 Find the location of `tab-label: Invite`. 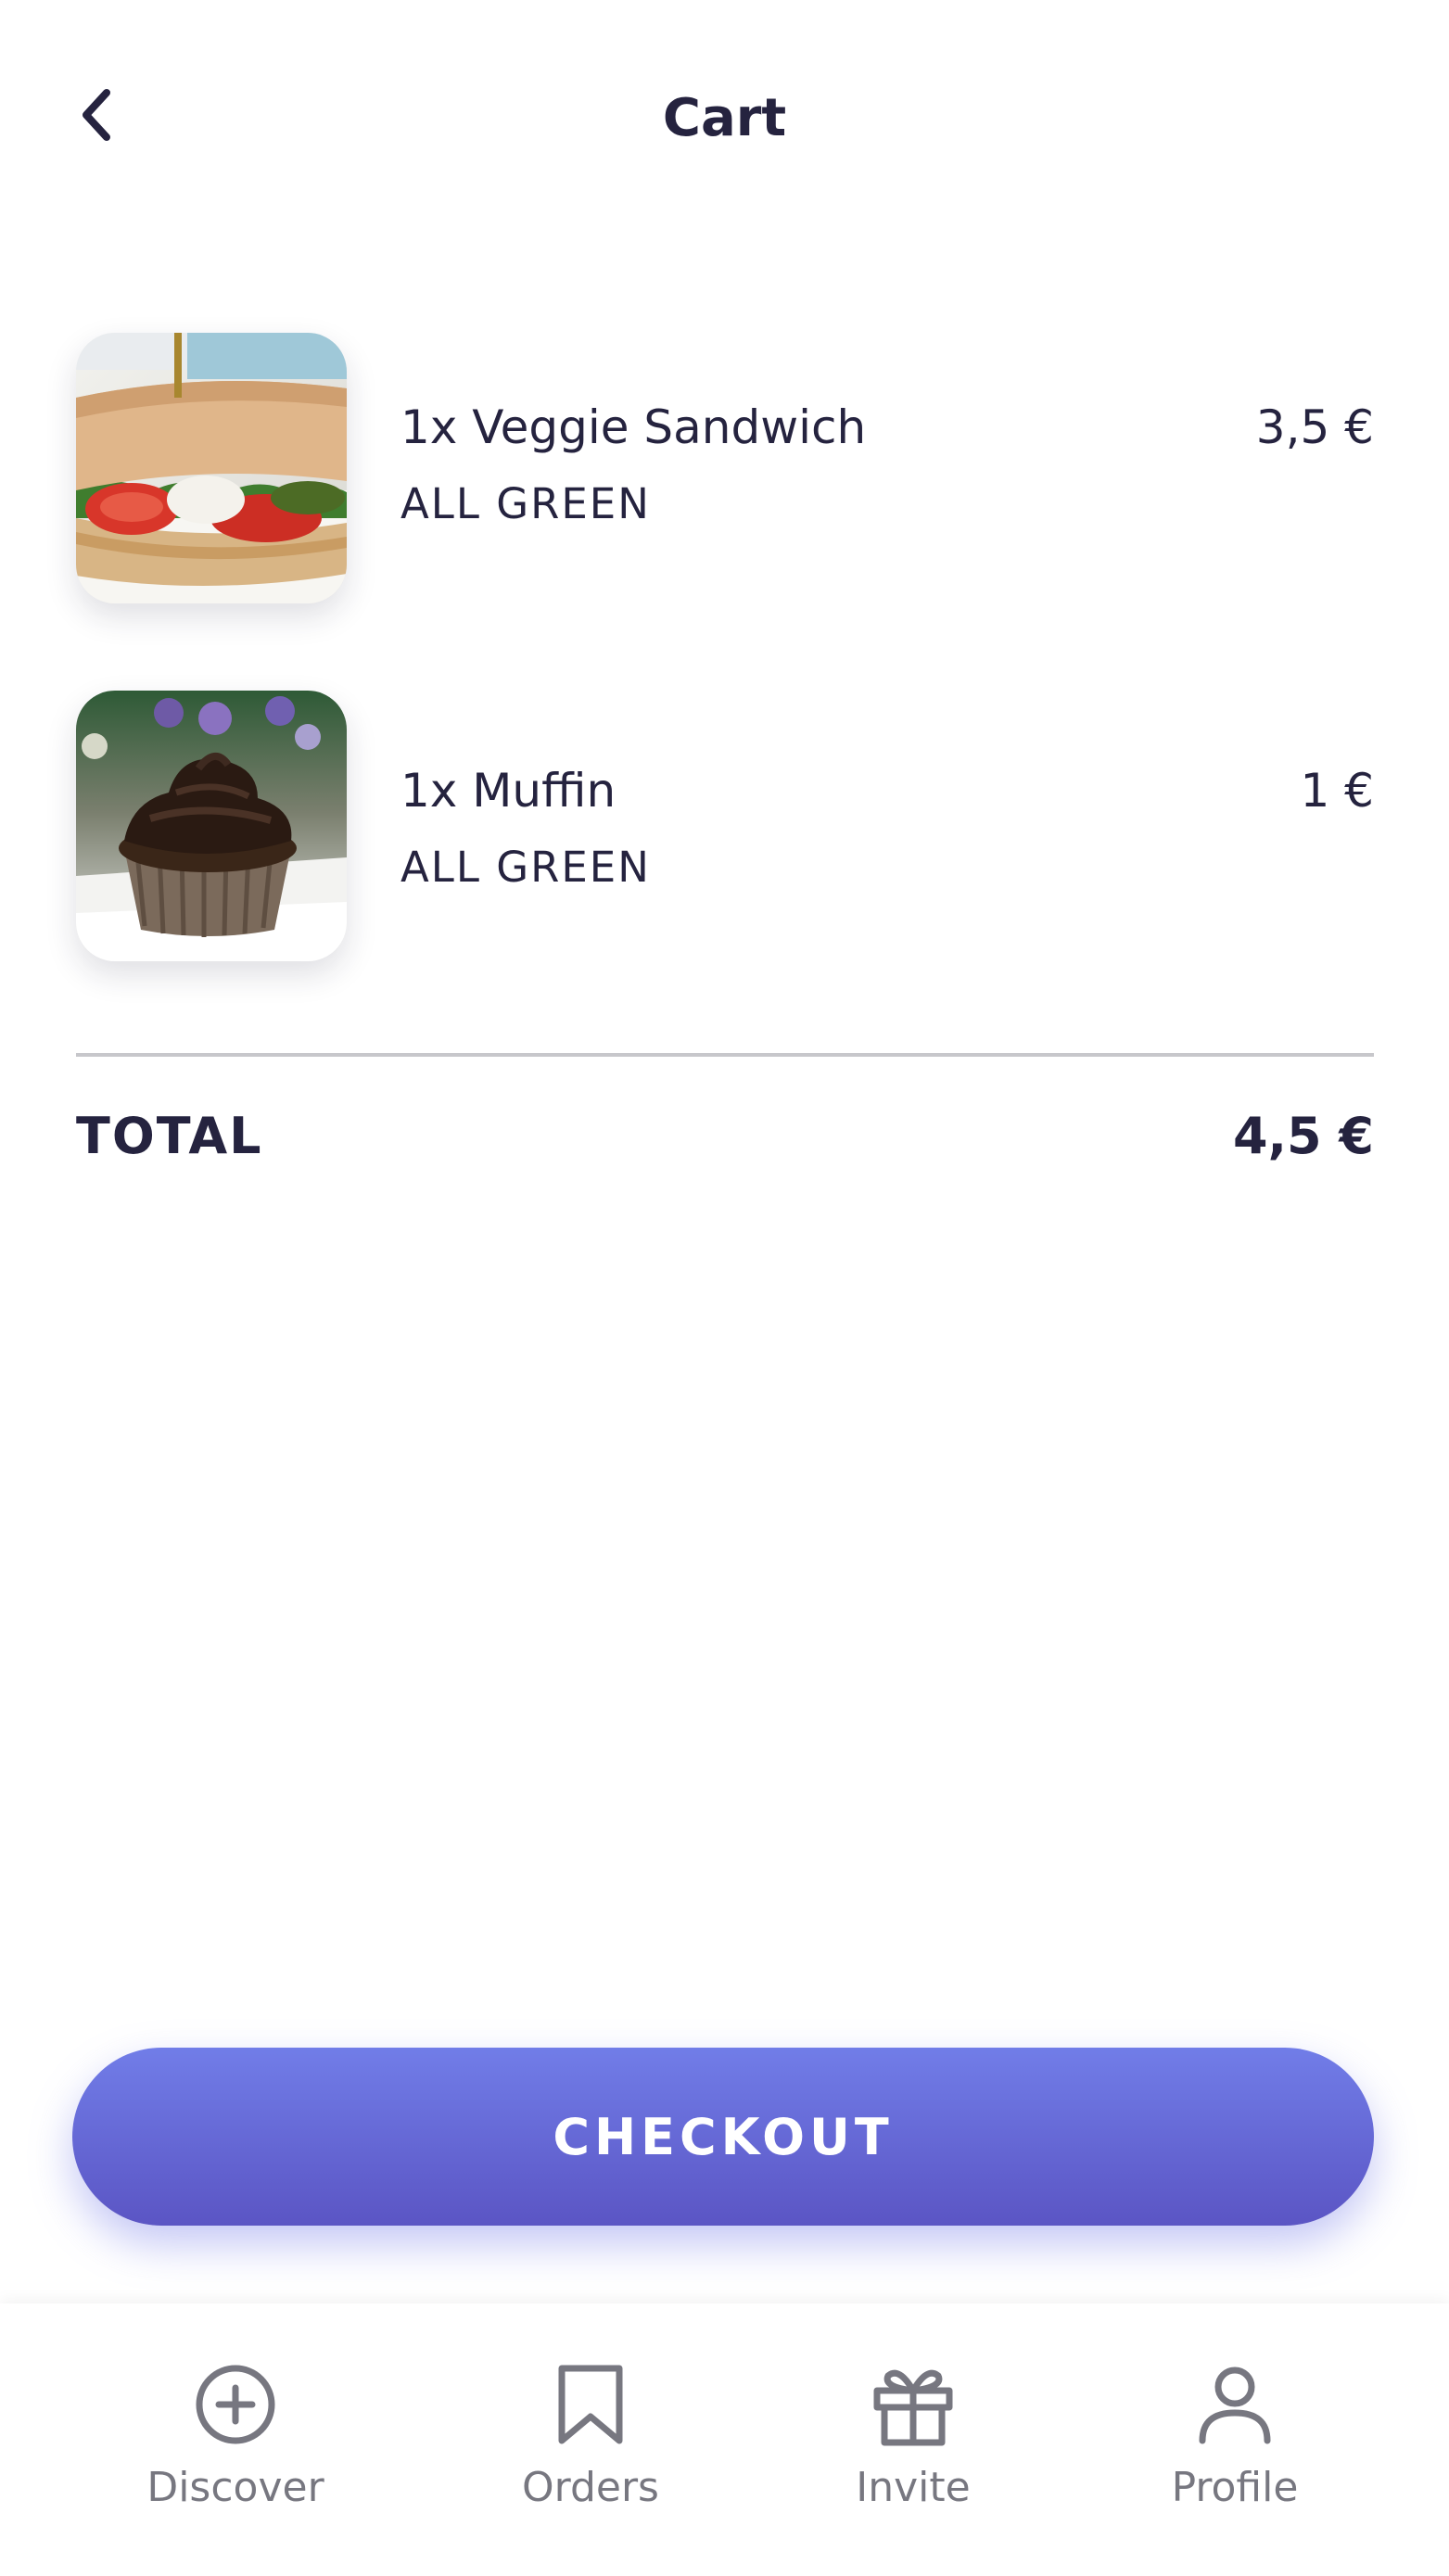

tab-label: Invite is located at coordinates (913, 2487).